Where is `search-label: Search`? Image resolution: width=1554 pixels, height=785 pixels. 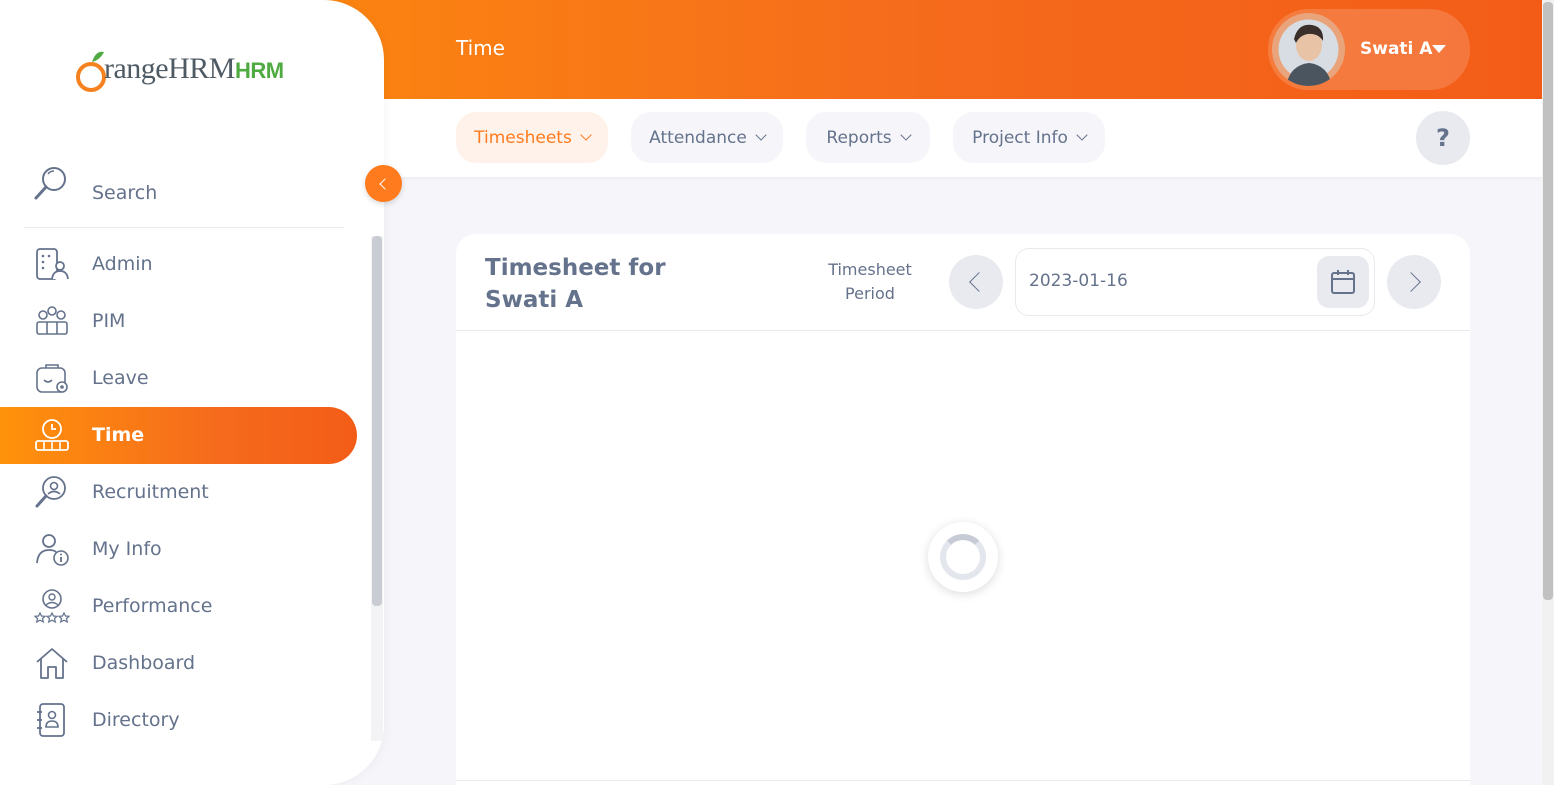
search-label: Search is located at coordinates (125, 193).